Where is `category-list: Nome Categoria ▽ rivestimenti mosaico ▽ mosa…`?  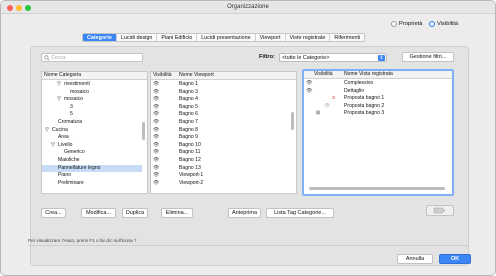
category-list: Nome Categoria ▽ rivestimenti mosaico ▽ mosa… is located at coordinates (94, 132).